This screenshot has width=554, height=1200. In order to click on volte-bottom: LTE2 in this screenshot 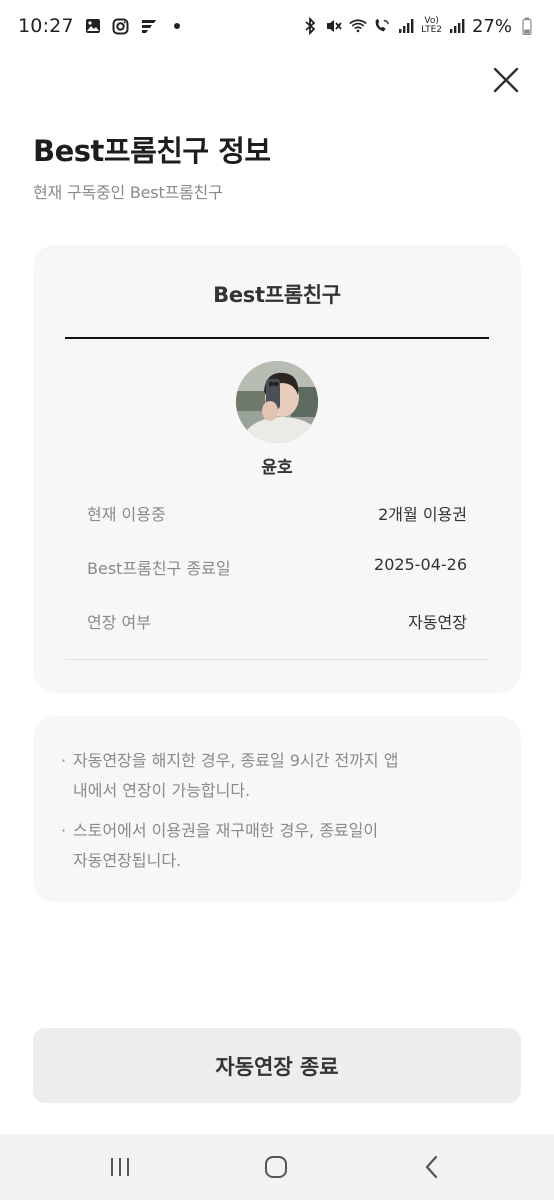, I will do `click(431, 30)`.